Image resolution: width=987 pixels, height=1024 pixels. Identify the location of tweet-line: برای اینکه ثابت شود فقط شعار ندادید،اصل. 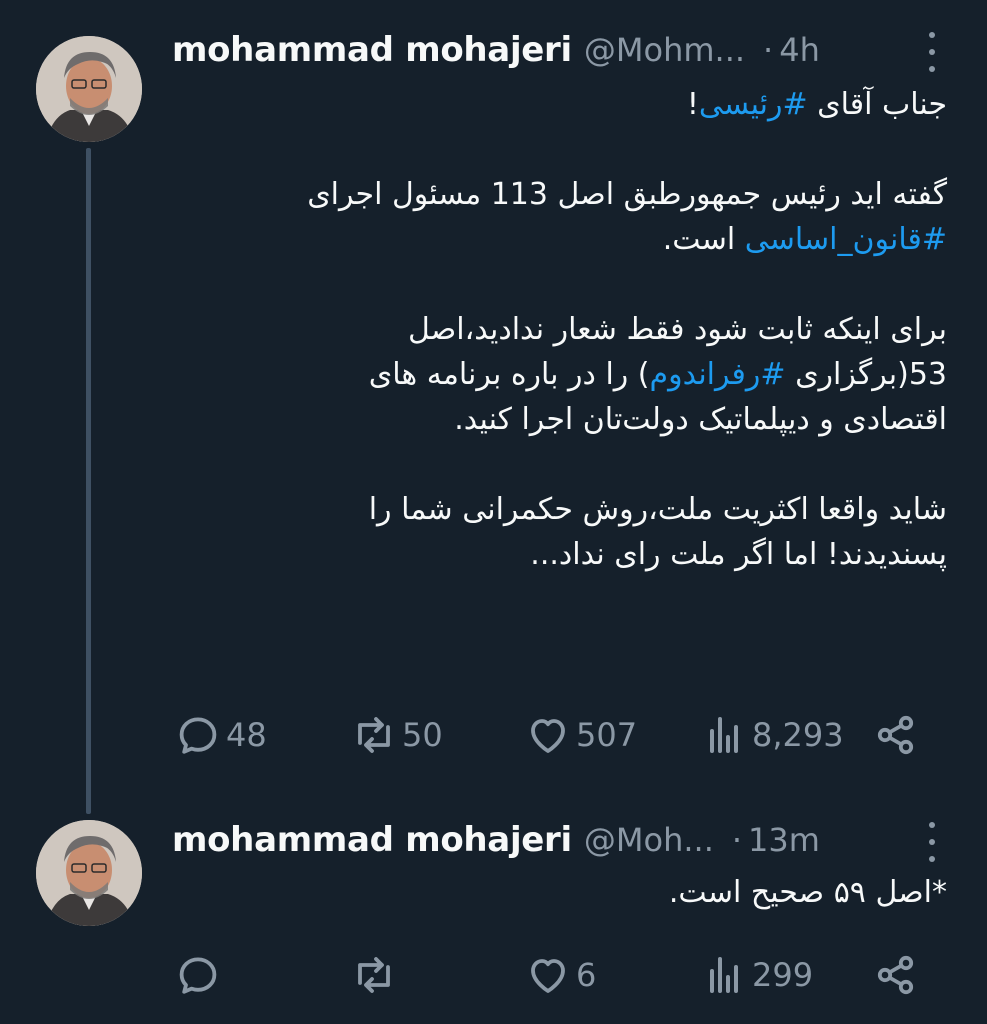
(559, 329).